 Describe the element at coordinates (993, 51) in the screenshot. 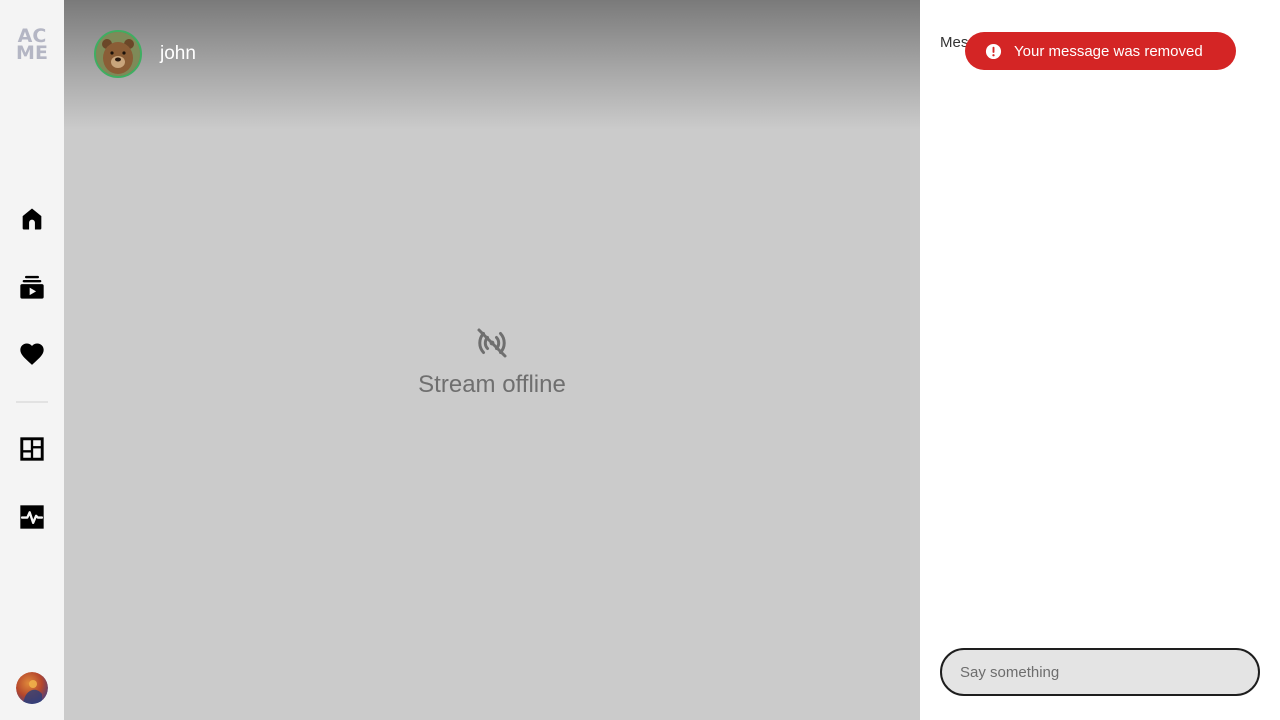

I see `error-icon` at that location.